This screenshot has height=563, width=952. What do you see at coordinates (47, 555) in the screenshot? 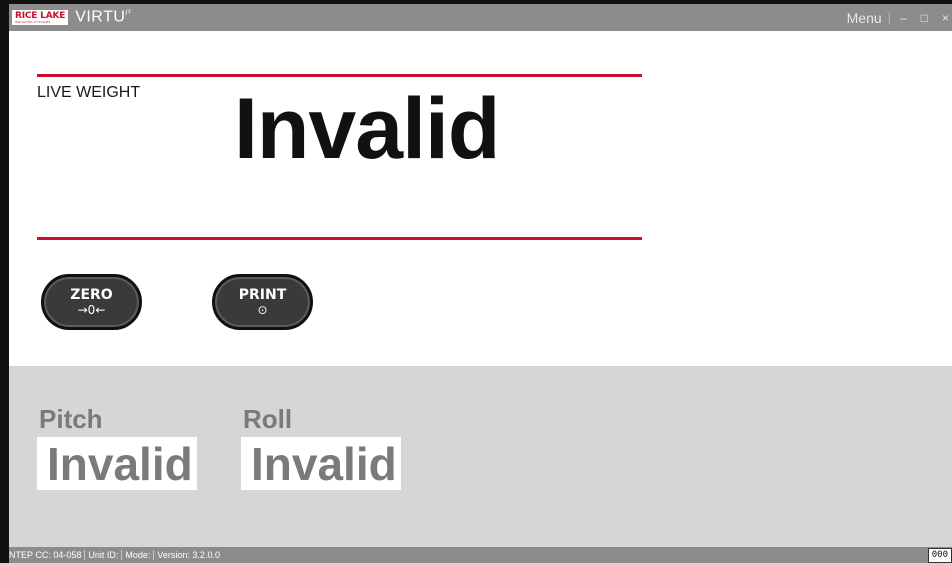
I see `ntep-certificate: NTEP CC: 04-058` at bounding box center [47, 555].